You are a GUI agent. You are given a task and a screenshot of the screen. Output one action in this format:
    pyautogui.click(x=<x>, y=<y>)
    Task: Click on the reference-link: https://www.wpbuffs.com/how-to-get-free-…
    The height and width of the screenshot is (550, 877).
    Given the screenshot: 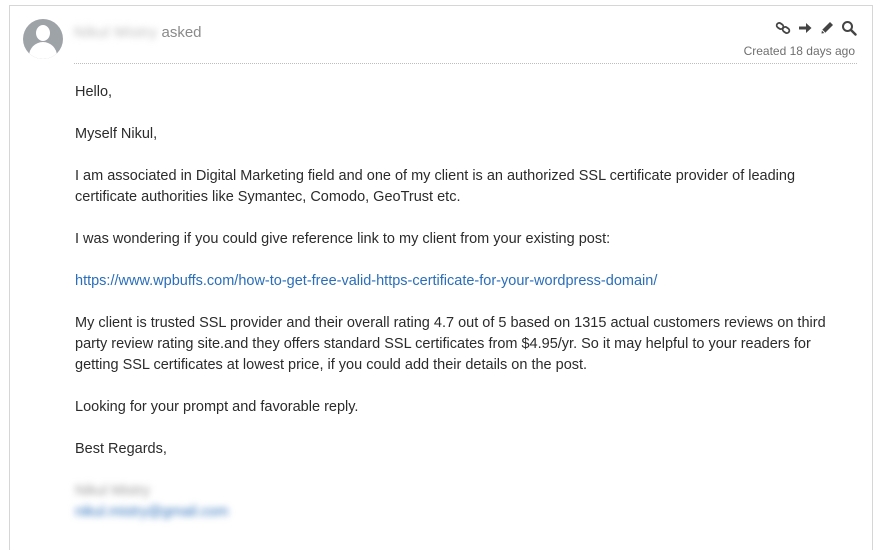 What is the action you would take?
    pyautogui.click(x=366, y=281)
    